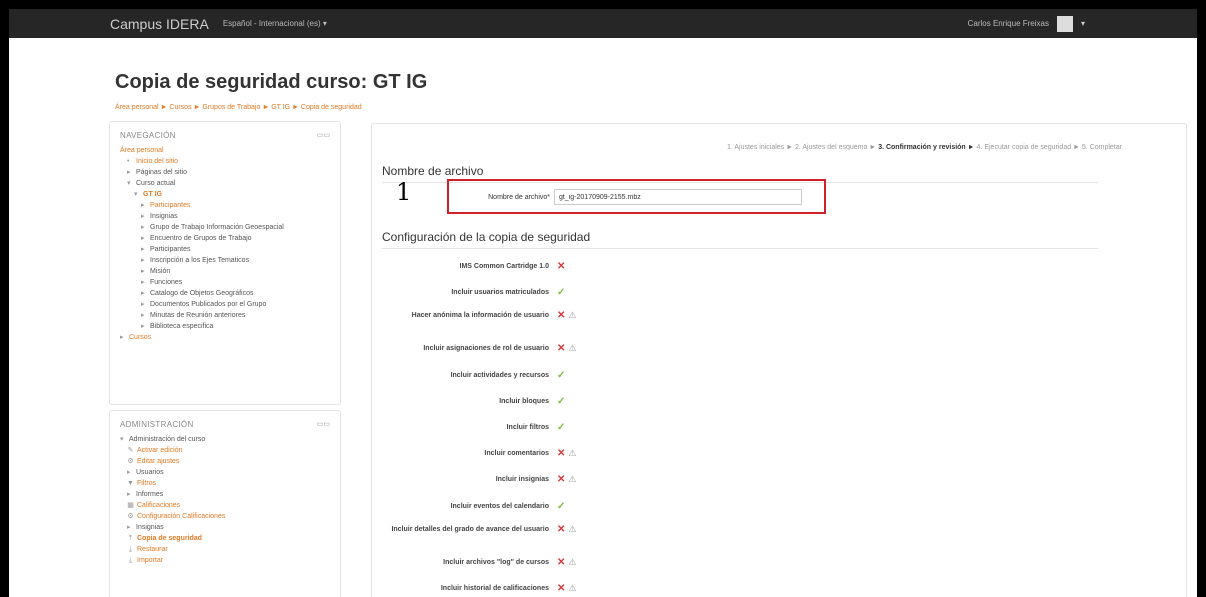 This screenshot has width=1206, height=597. Describe the element at coordinates (230, 315) in the screenshot. I see `tree-item: ▸ Minutas de Reunión anteriores` at that location.